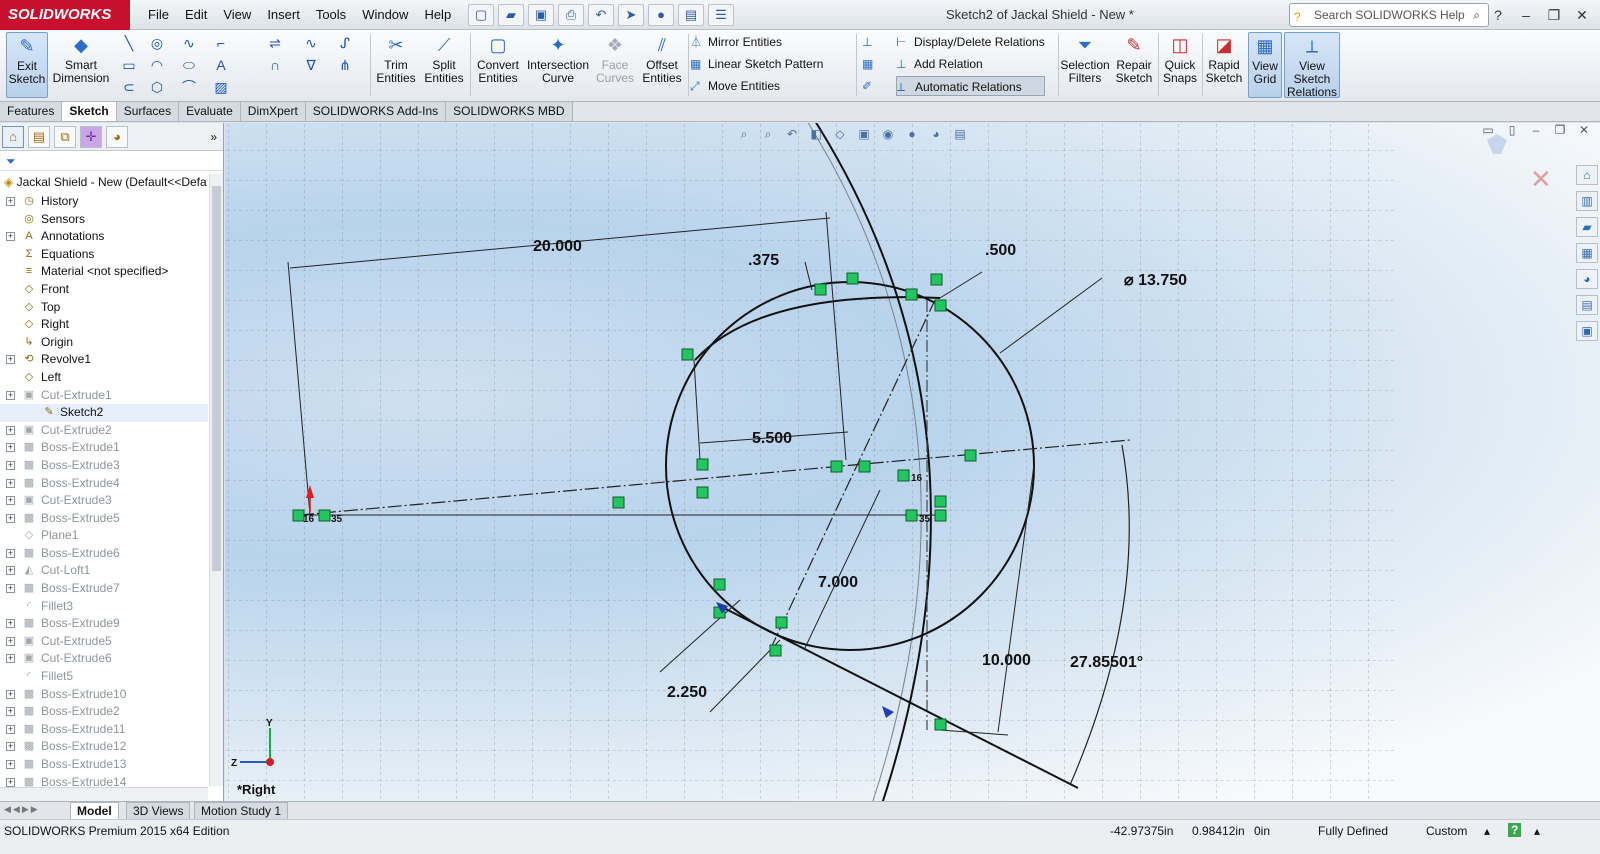  Describe the element at coordinates (275, 43) in the screenshot. I see `centerline-icon: ⇌` at that location.